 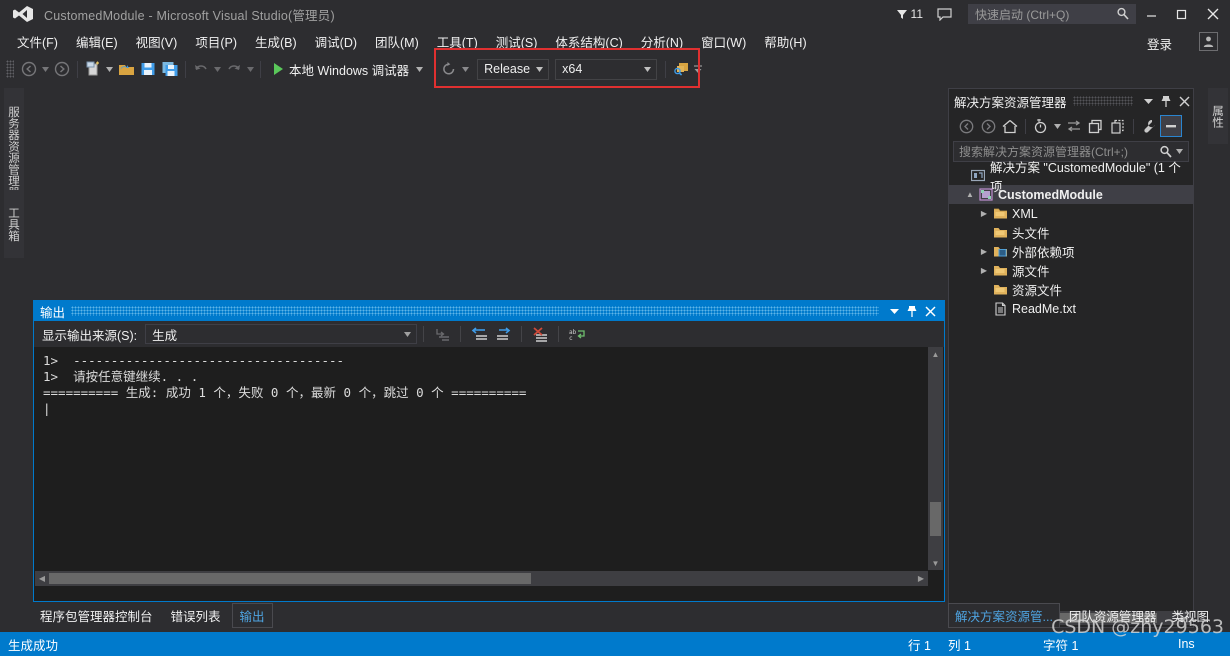 What do you see at coordinates (442, 334) in the screenshot?
I see `find-message-in-code-icon` at bounding box center [442, 334].